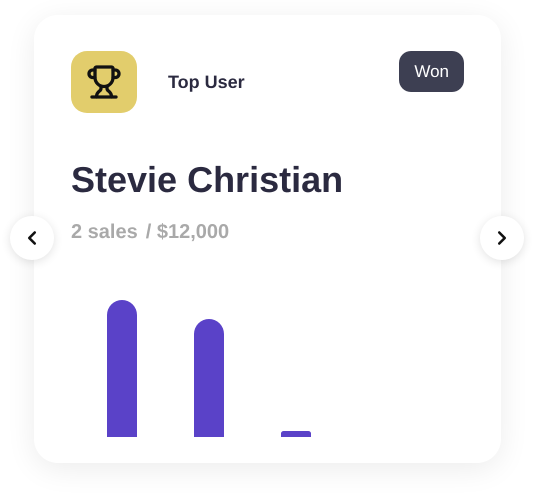 This screenshot has width=535, height=499. I want to click on bar, so click(296, 434).